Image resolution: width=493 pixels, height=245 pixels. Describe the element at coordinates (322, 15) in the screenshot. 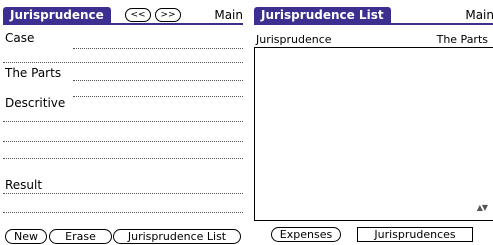

I see `list-title: Jurisprudence List` at that location.